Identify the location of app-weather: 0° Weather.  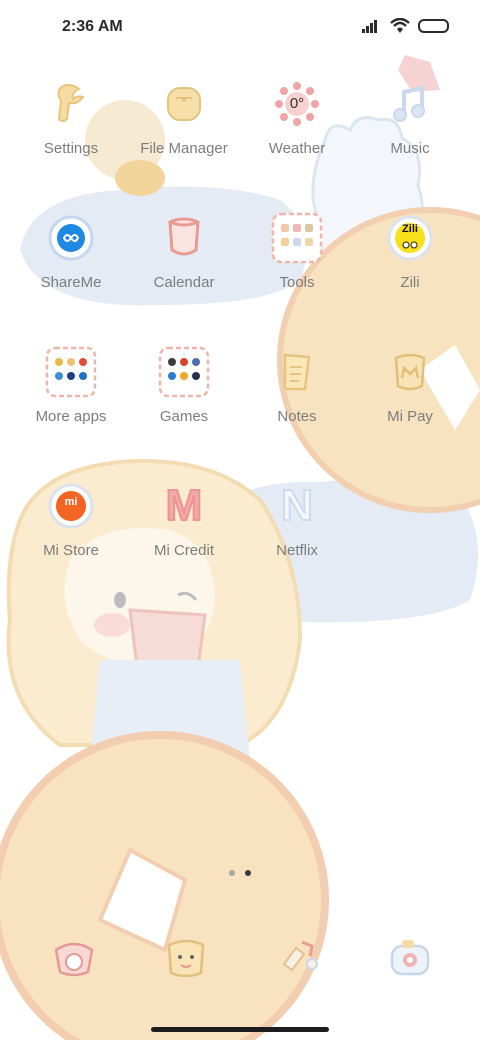
(297, 116).